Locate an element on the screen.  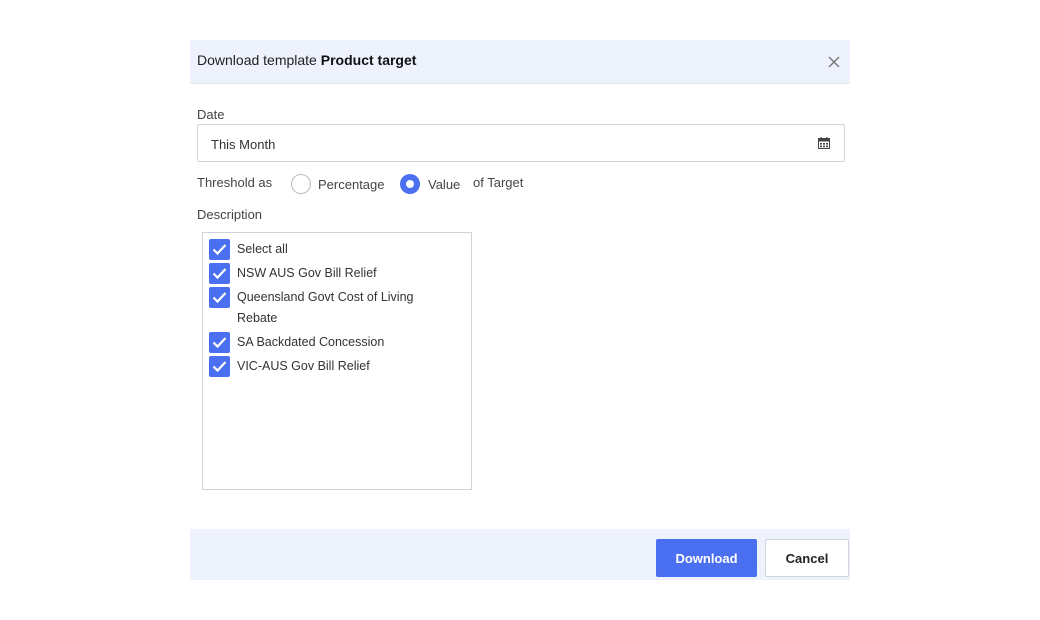
list-item-label: Queensland Govt Cost of Living Rebate is located at coordinates (325, 307).